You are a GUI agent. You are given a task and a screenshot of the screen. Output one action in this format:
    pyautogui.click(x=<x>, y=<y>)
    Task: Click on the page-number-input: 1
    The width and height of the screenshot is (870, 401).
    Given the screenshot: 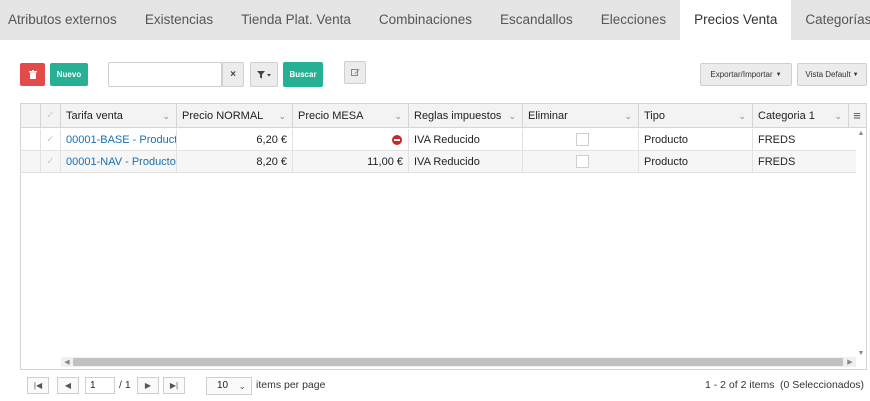 What is the action you would take?
    pyautogui.click(x=100, y=385)
    